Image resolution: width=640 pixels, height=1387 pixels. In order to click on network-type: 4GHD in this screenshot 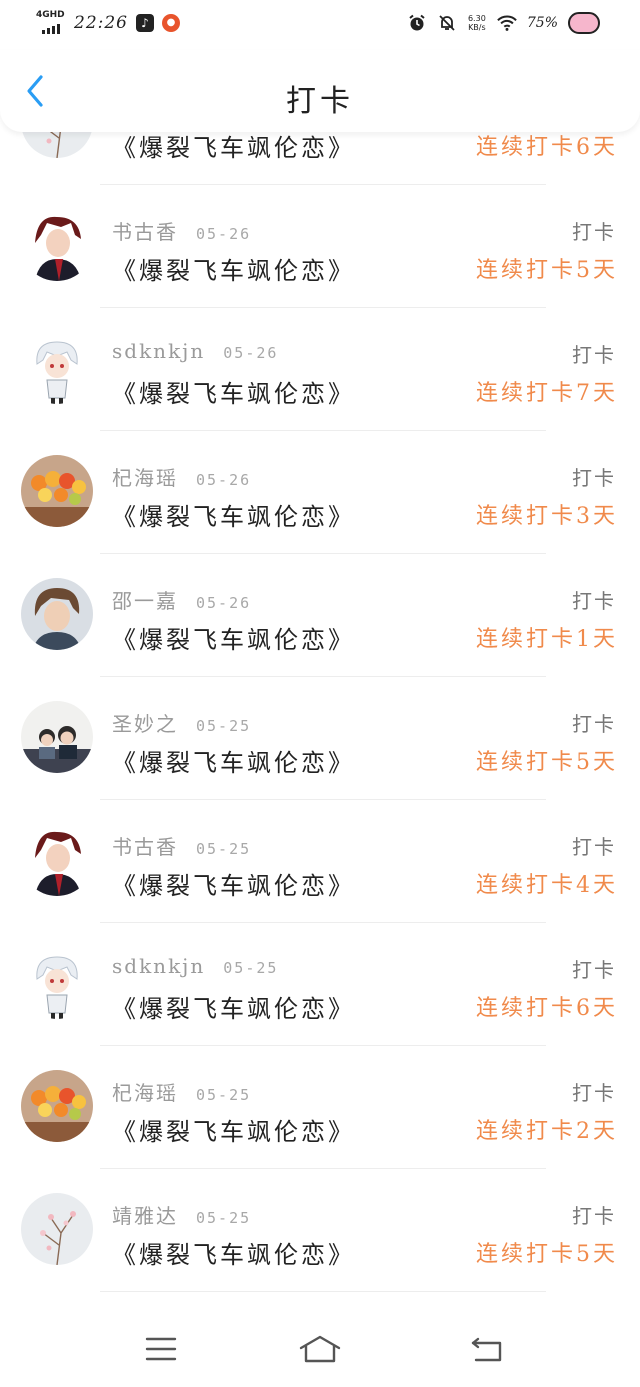, I will do `click(50, 15)`.